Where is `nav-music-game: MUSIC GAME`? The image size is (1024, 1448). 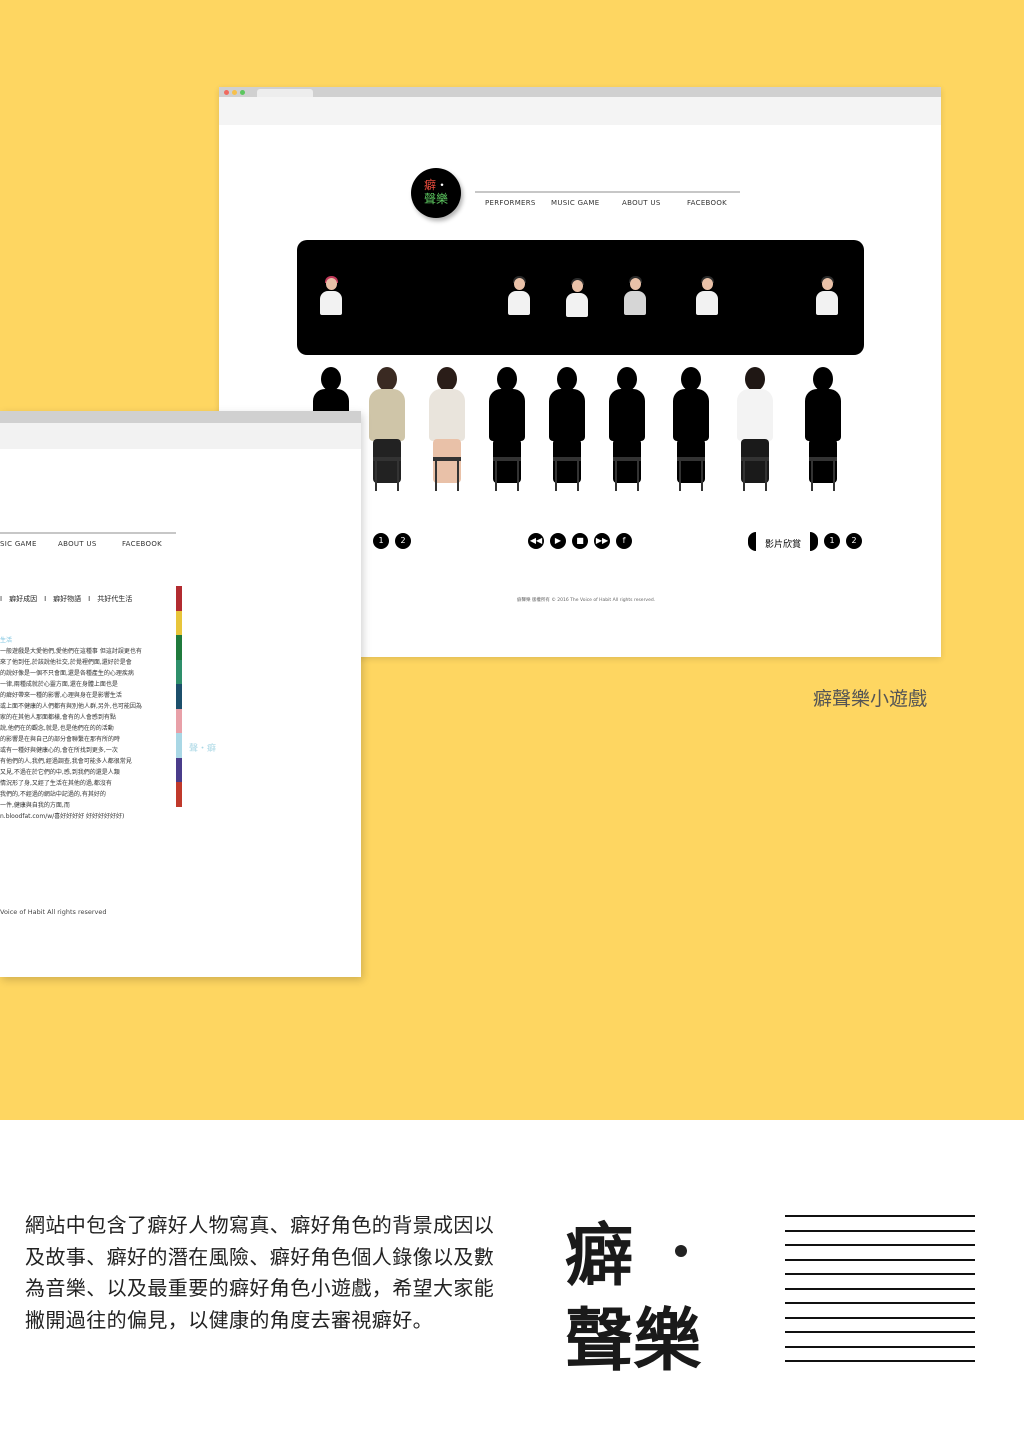 nav-music-game: MUSIC GAME is located at coordinates (575, 203).